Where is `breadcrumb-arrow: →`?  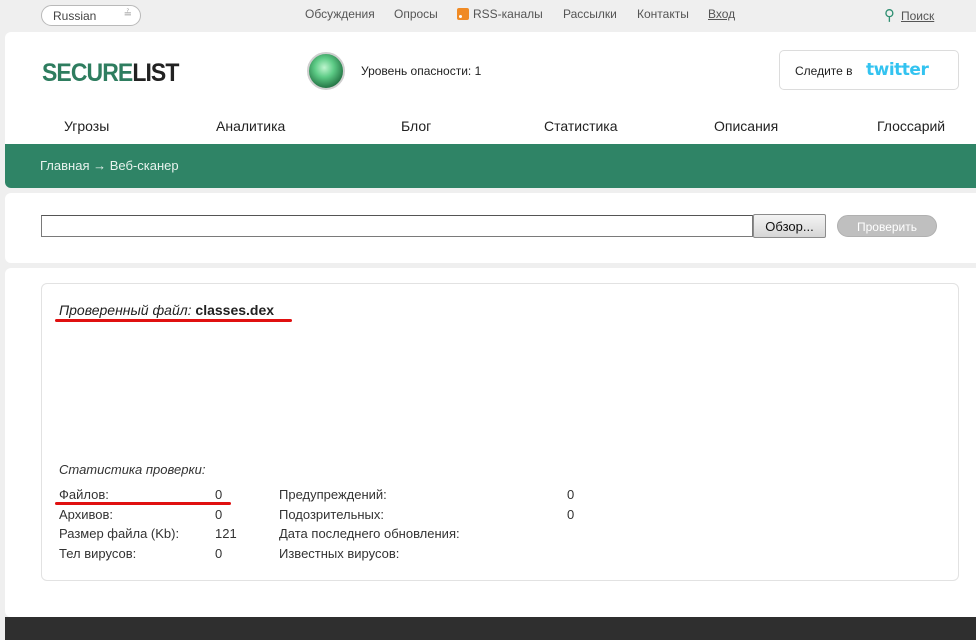 breadcrumb-arrow: → is located at coordinates (100, 165).